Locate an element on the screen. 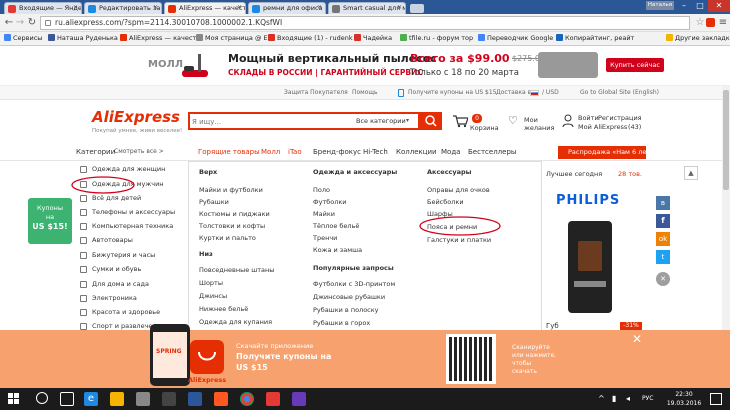  bookmark-item: Чадейка is located at coordinates (373, 38).